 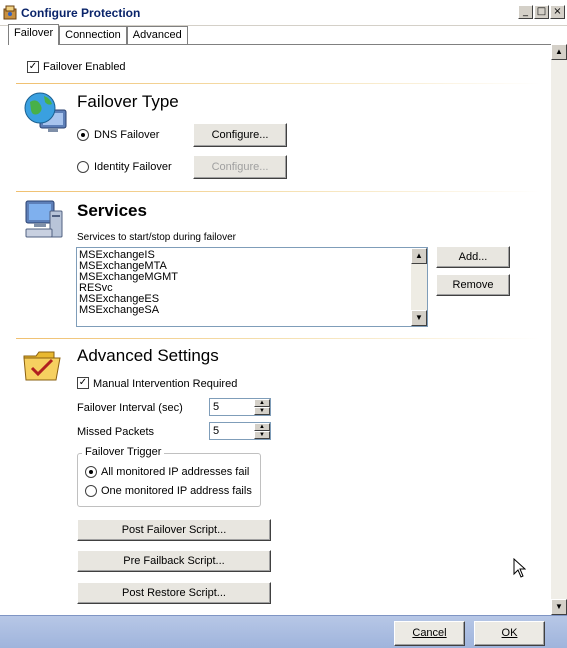 I want to click on folder-check-icon, so click(x=42, y=365).